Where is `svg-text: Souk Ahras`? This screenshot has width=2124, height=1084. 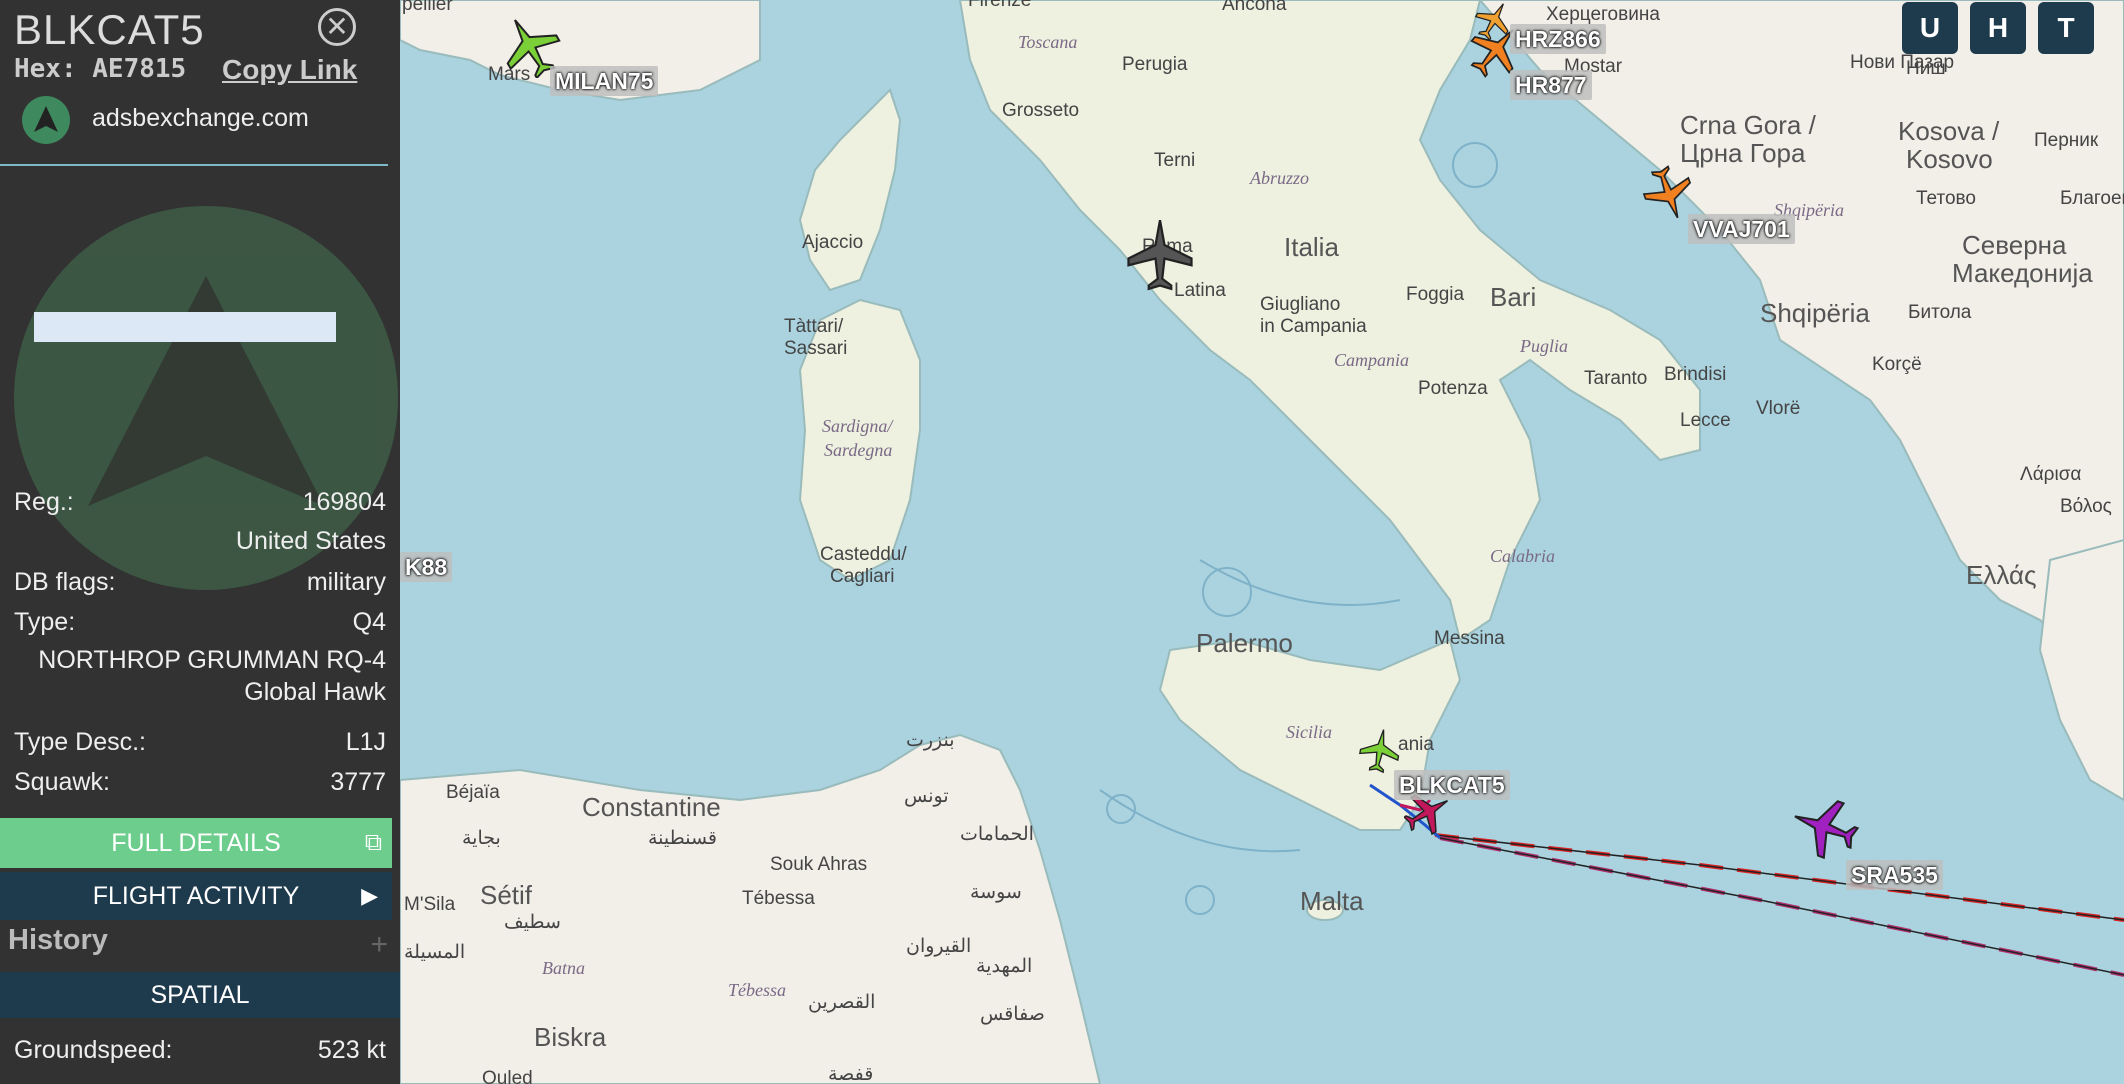 svg-text: Souk Ahras is located at coordinates (818, 864).